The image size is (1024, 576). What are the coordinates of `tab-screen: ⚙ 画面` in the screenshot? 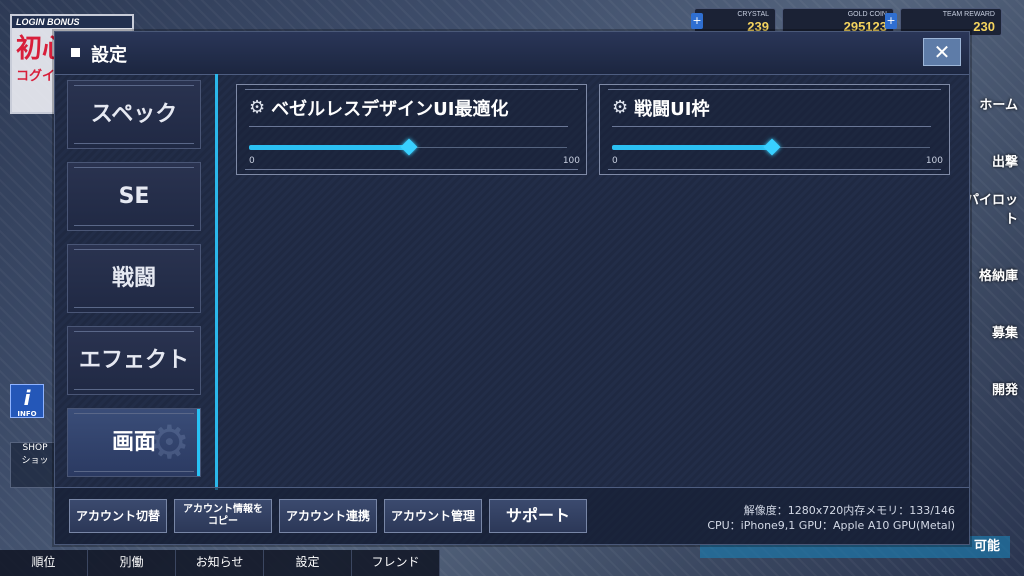 It's located at (134, 442).